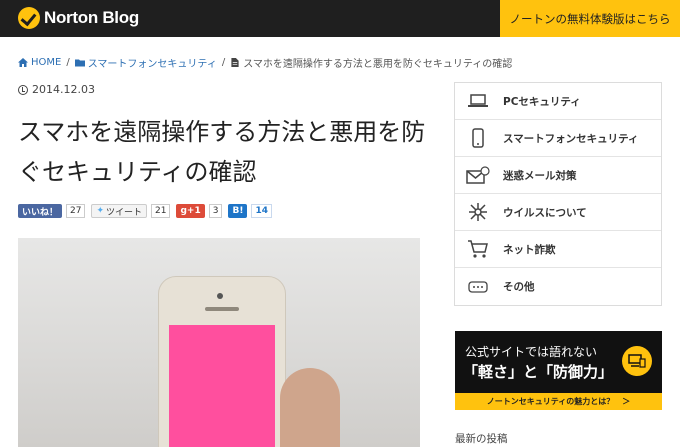 This screenshot has height=447, width=680. What do you see at coordinates (637, 361) in the screenshot?
I see `devices-icon` at bounding box center [637, 361].